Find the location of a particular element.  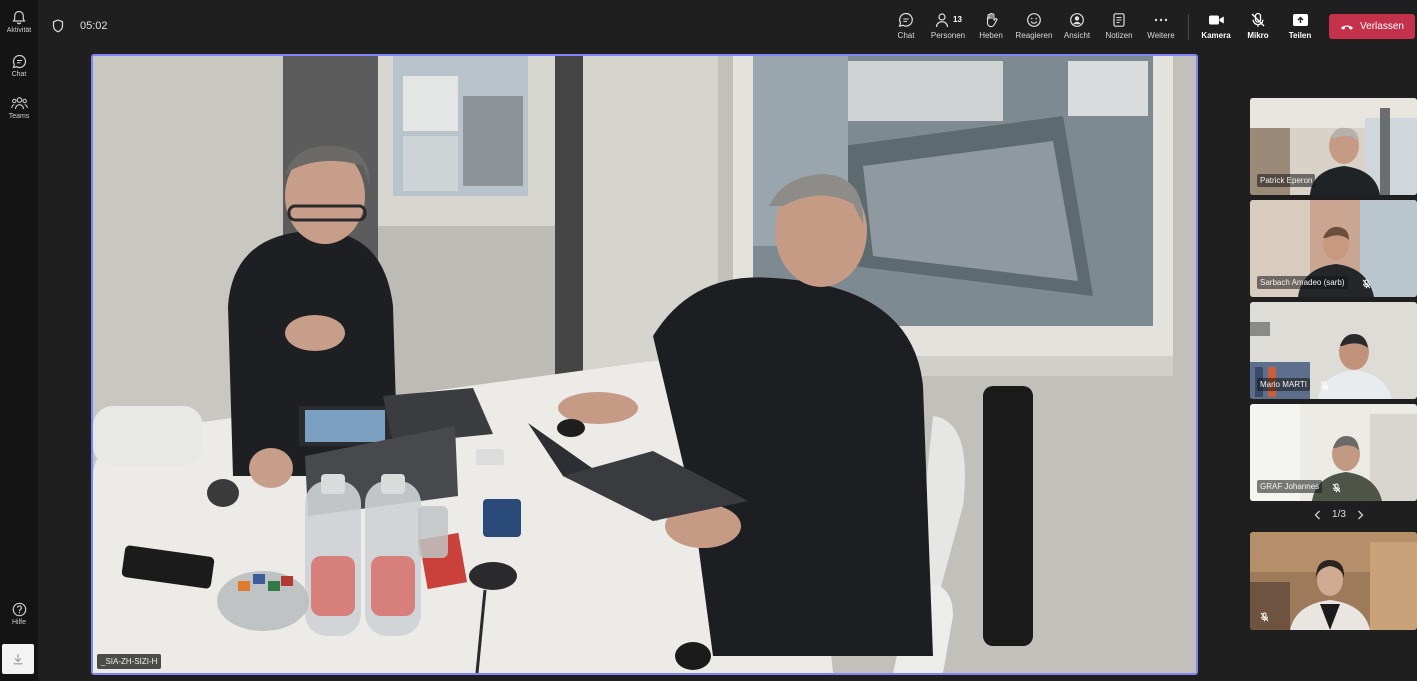

view-button: Ansicht is located at coordinates (1077, 26).